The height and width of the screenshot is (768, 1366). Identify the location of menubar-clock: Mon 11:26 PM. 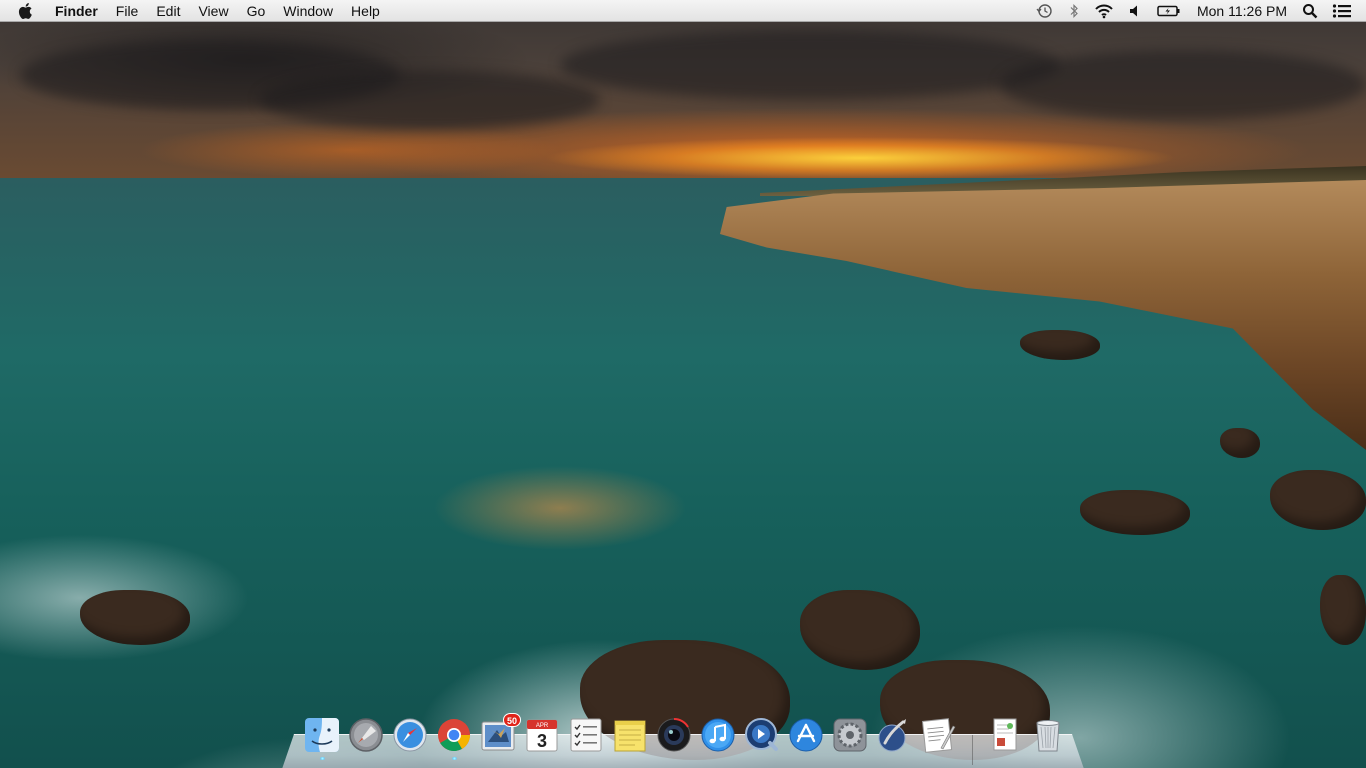
(1242, 11).